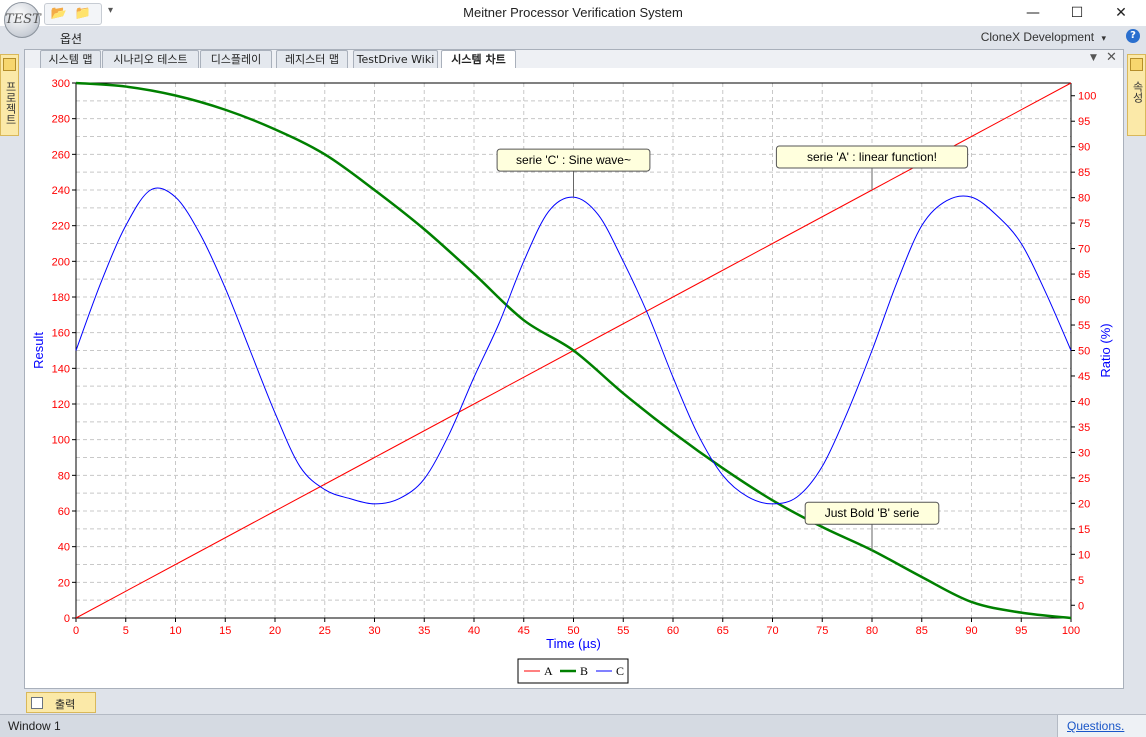 Image resolution: width=1146 pixels, height=737 pixels. Describe the element at coordinates (673, 631) in the screenshot. I see `x-tick-label: 60` at that location.